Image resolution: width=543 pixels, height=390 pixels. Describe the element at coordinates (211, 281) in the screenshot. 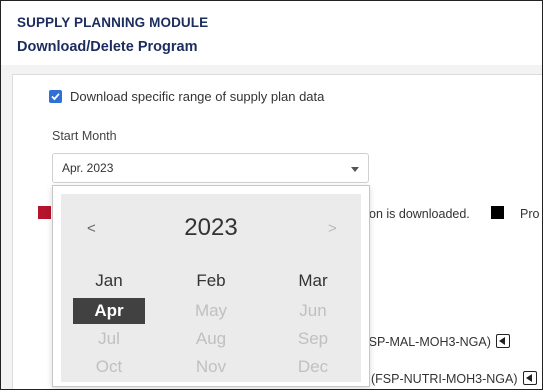

I see `month-feb: Feb` at that location.